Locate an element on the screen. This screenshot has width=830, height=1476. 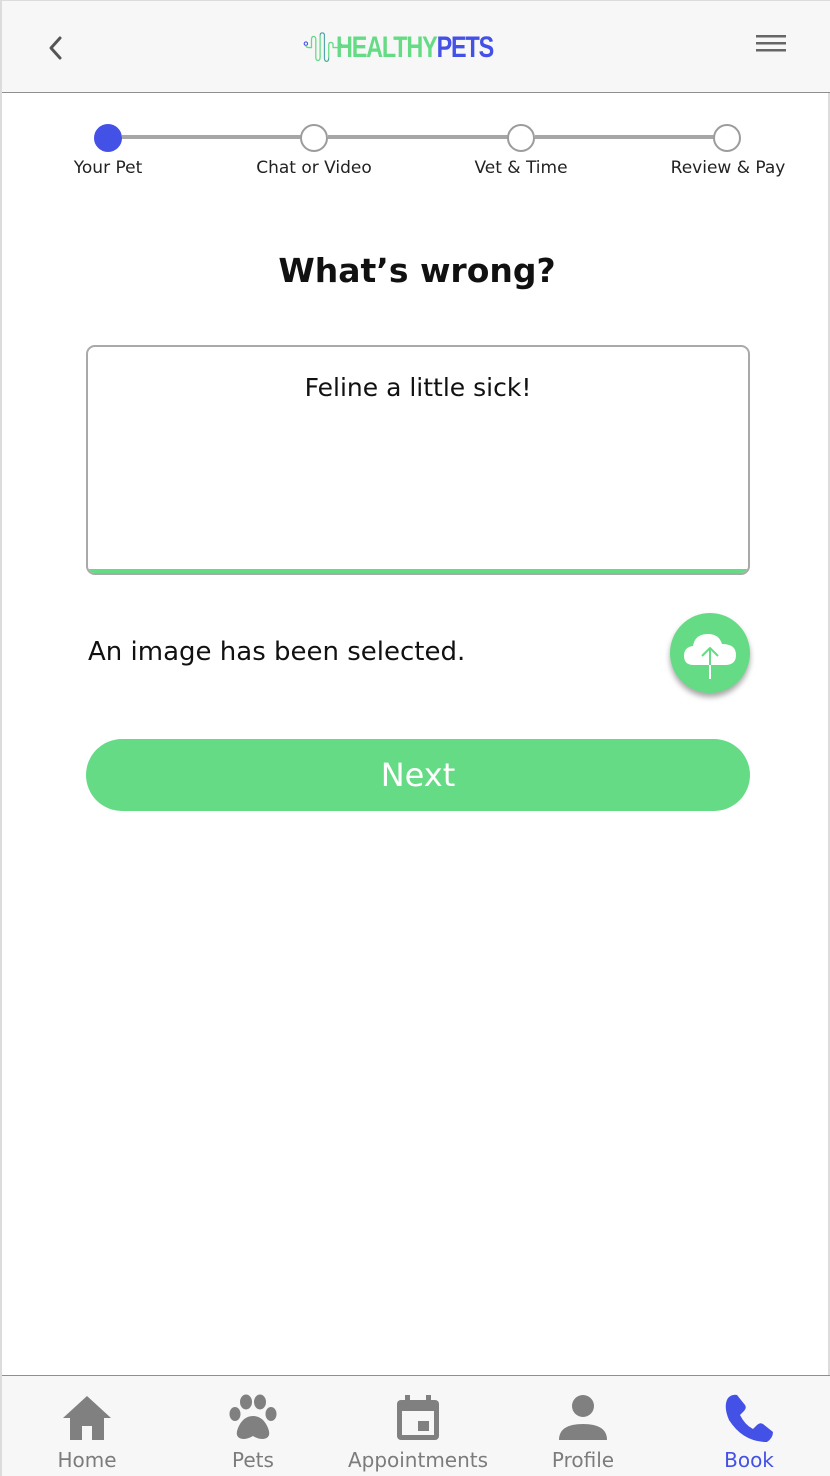
textarea-focus-underline is located at coordinates (418, 571).